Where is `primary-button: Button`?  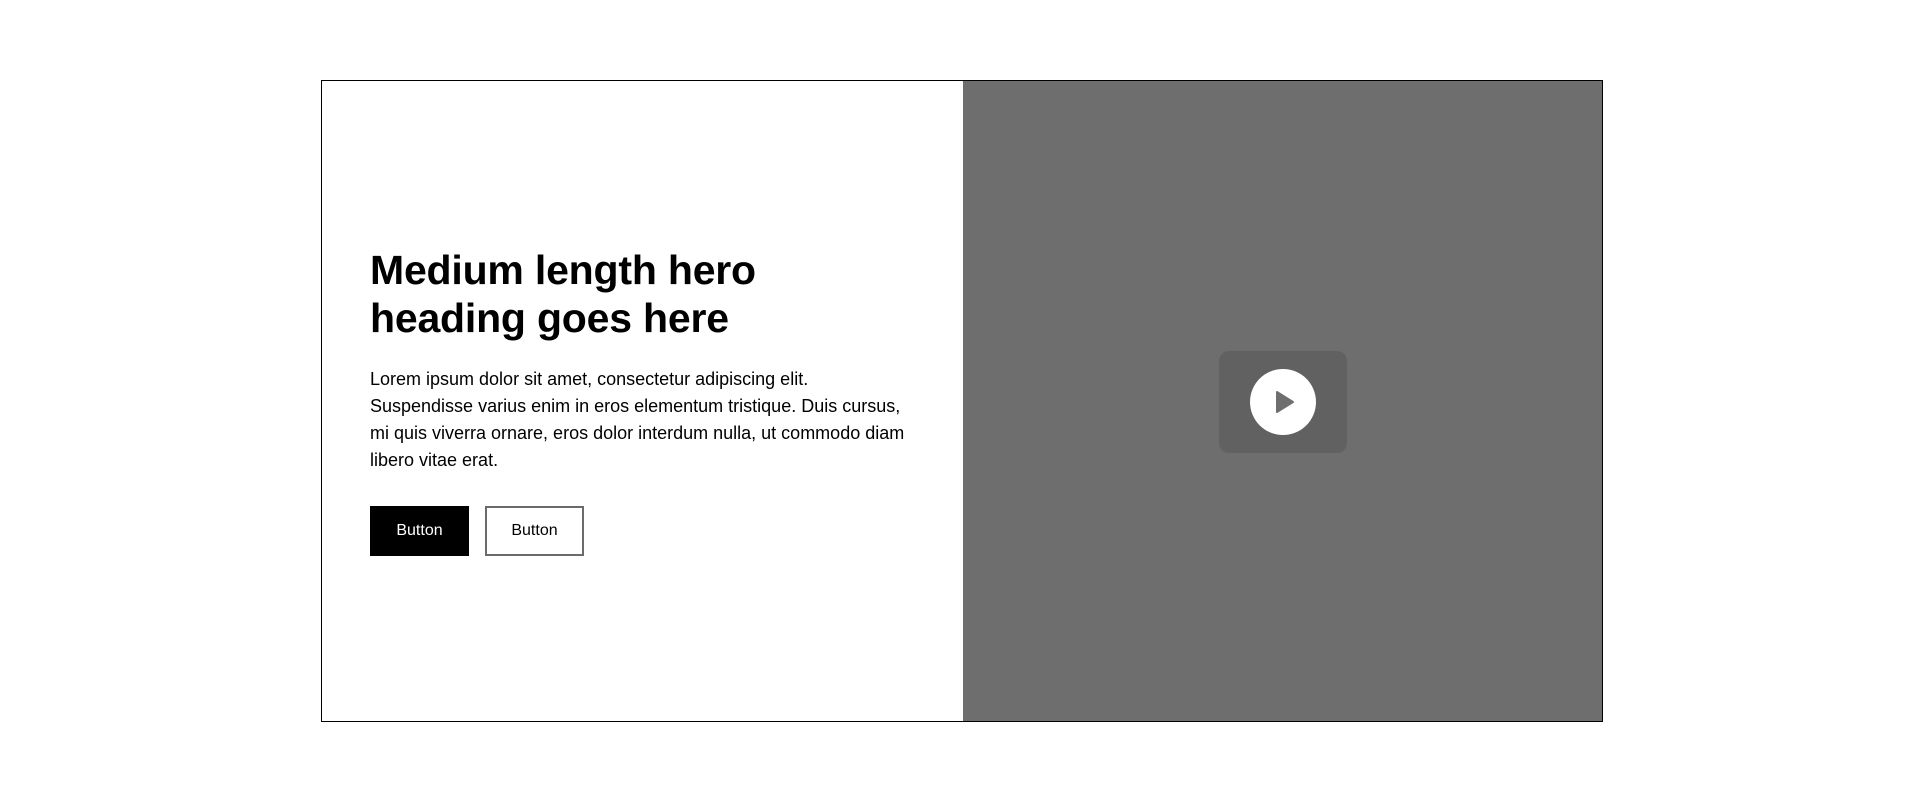
primary-button: Button is located at coordinates (419, 531).